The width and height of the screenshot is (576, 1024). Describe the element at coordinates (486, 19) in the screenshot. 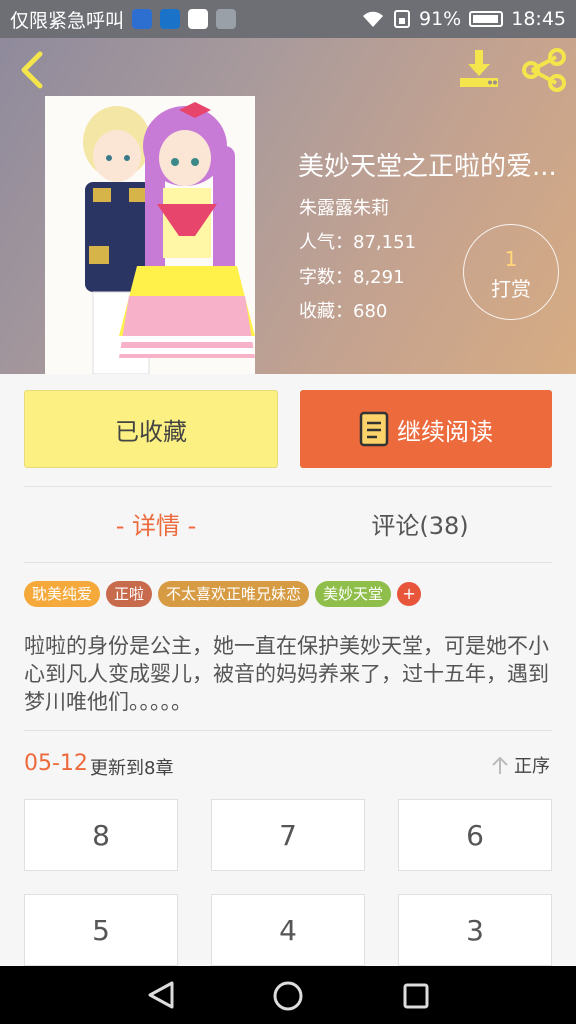

I see `battery-icon` at that location.